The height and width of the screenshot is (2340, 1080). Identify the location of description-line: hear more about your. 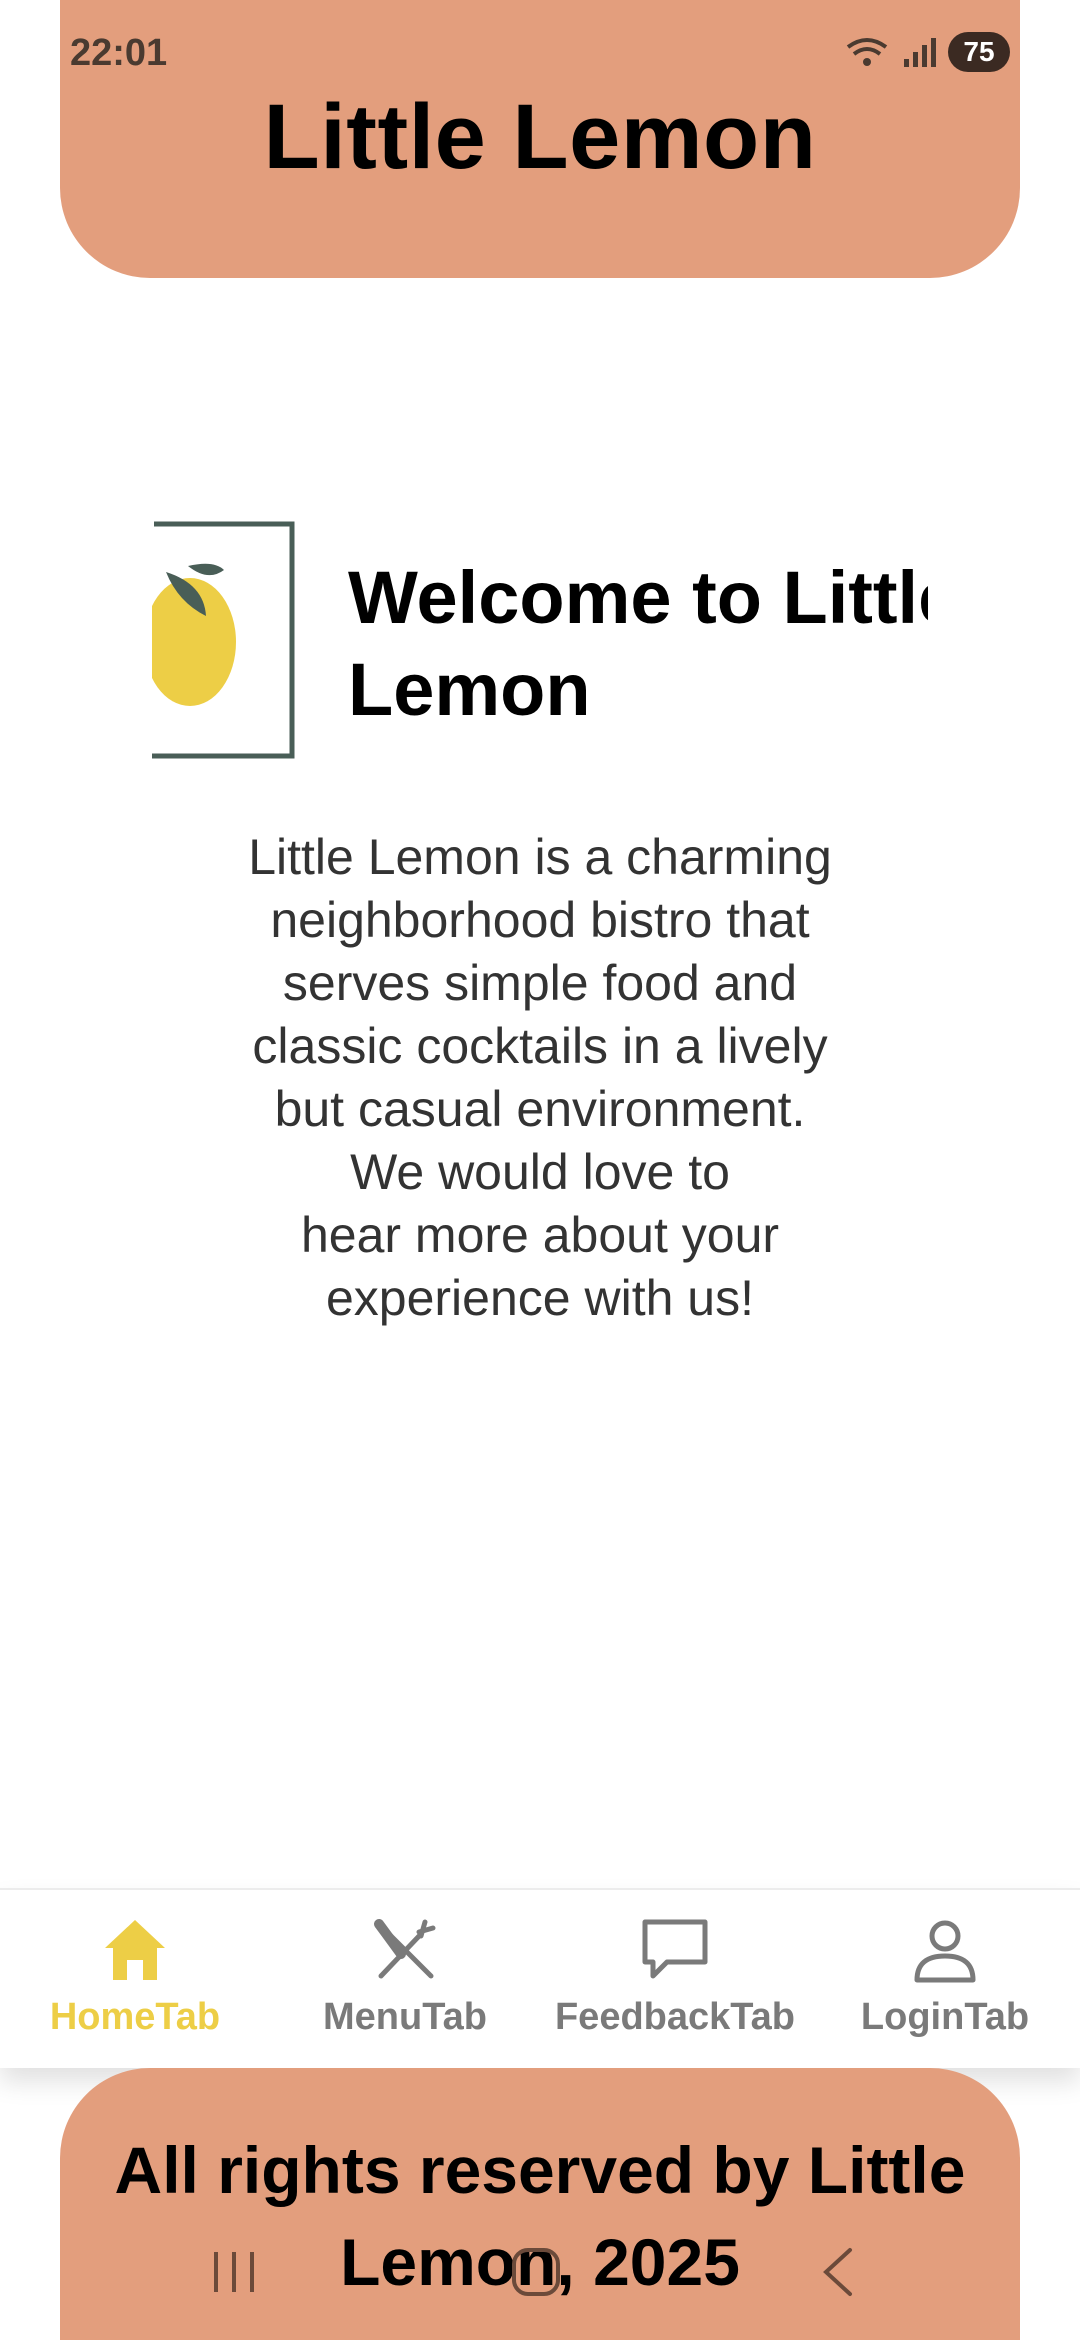
(540, 1235).